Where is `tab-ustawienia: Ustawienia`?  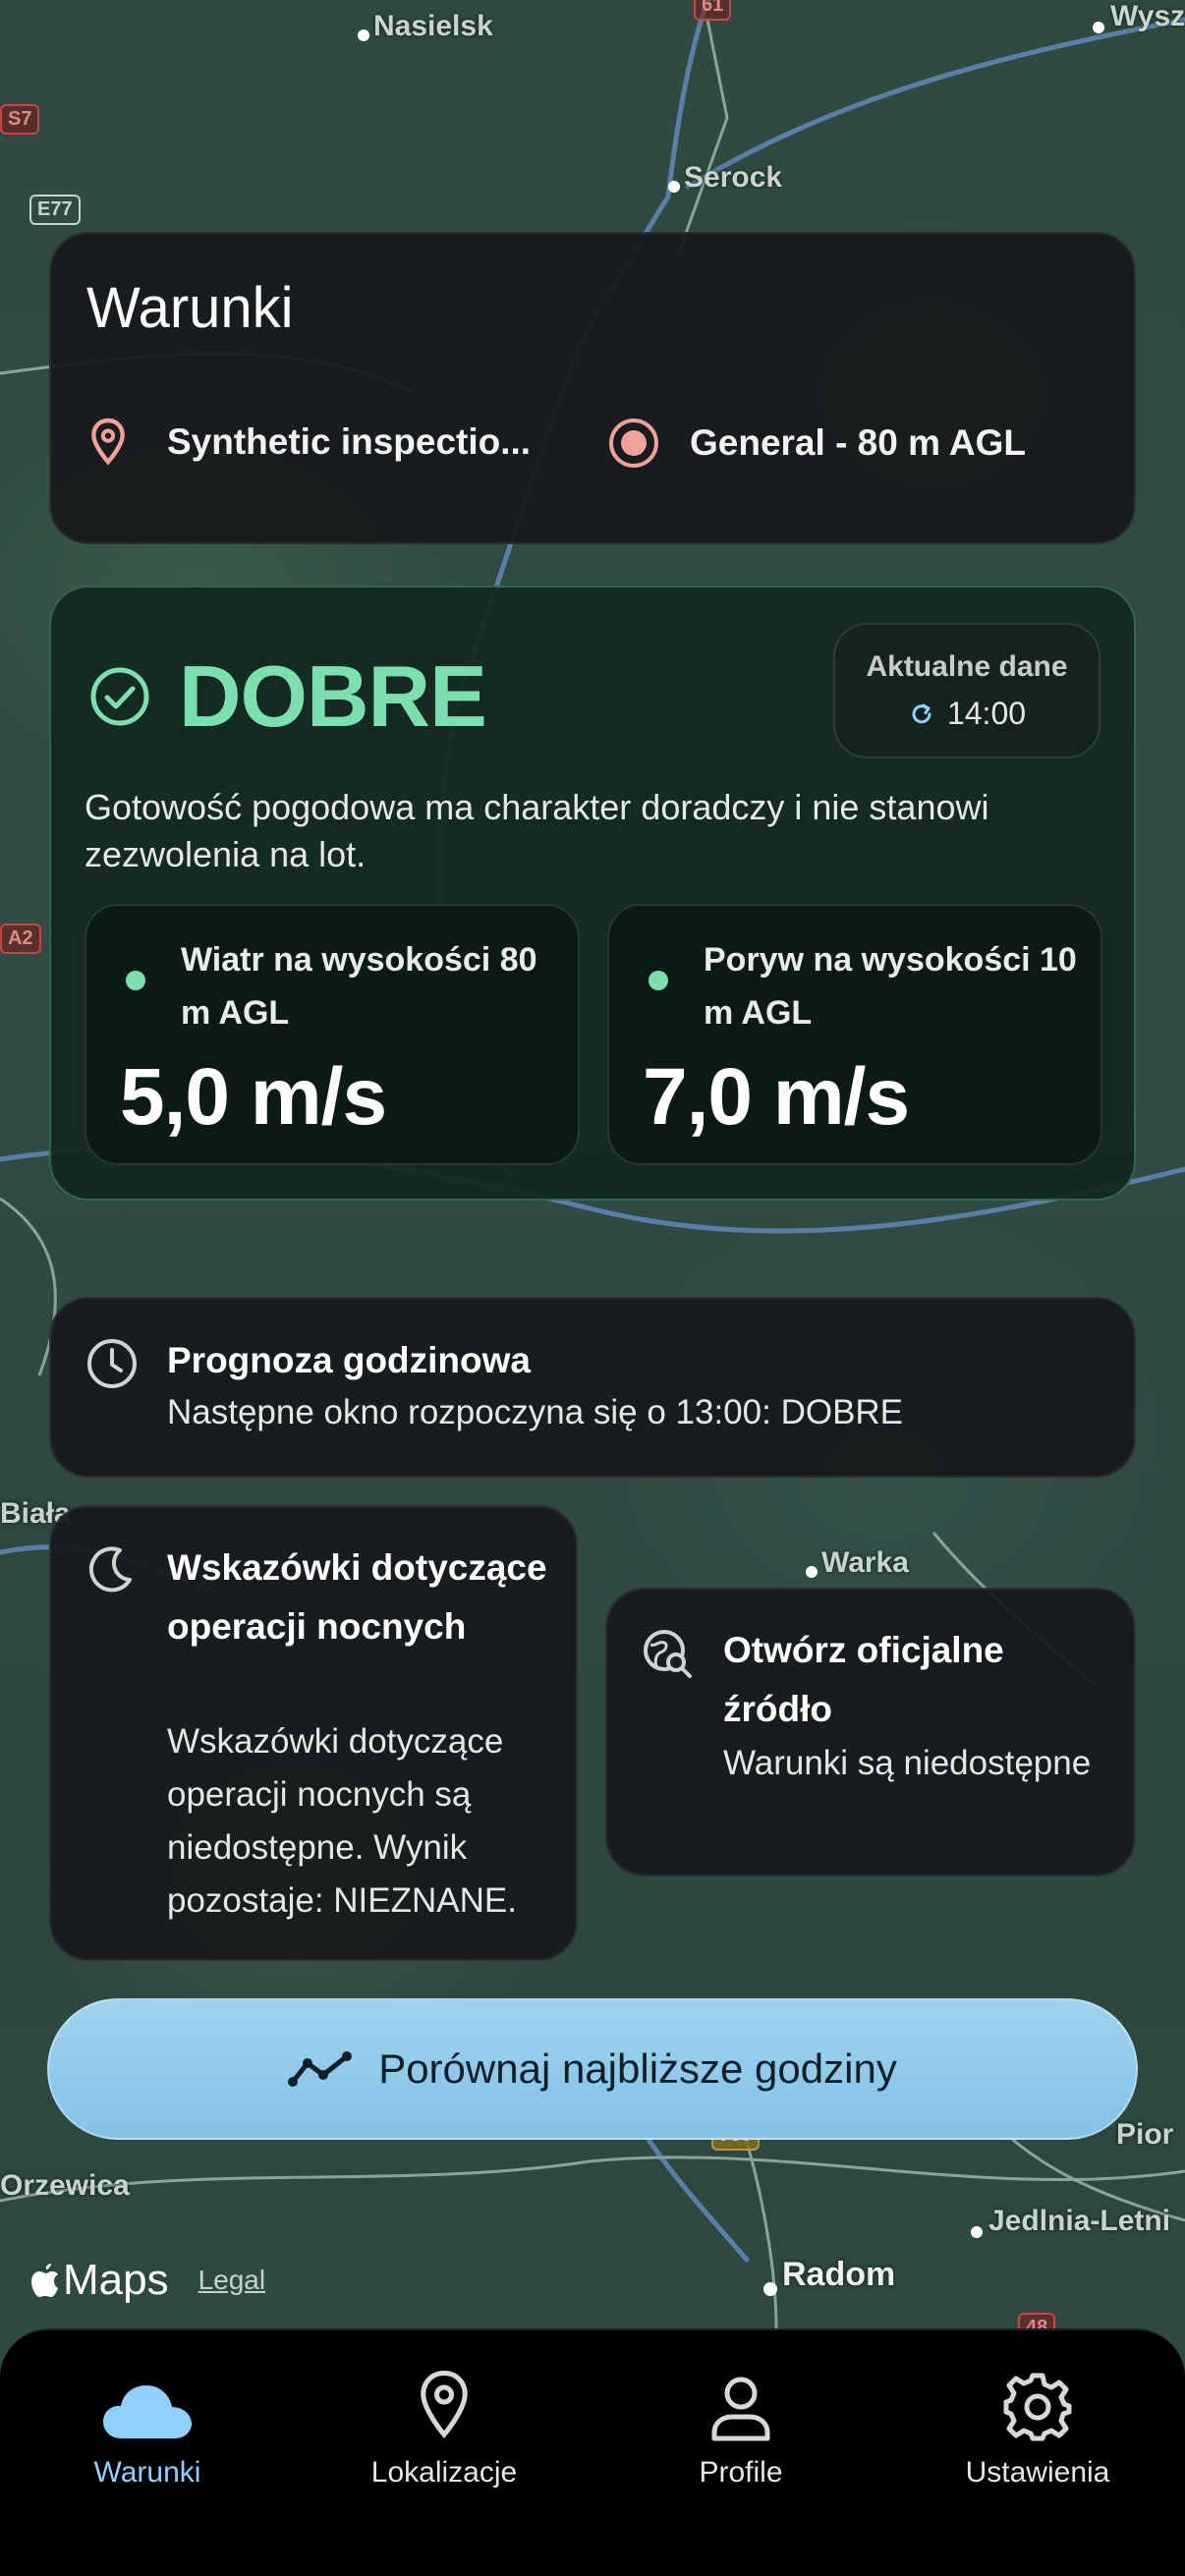 tab-ustawienia: Ustawienia is located at coordinates (1038, 2432).